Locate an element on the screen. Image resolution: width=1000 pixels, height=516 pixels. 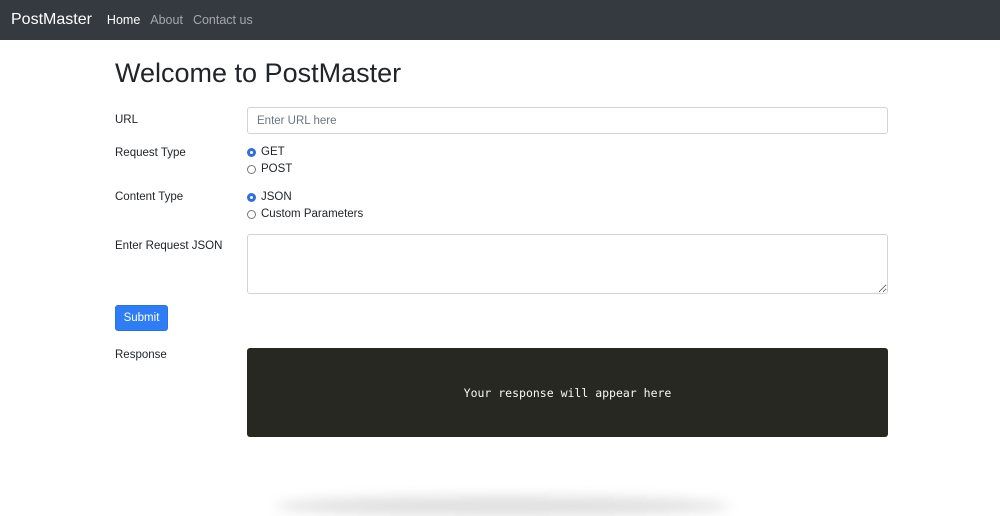
request-type-label: Request Type is located at coordinates (150, 153).